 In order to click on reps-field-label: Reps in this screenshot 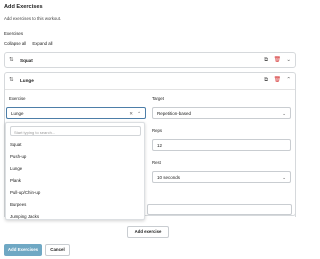, I will do `click(157, 130)`.